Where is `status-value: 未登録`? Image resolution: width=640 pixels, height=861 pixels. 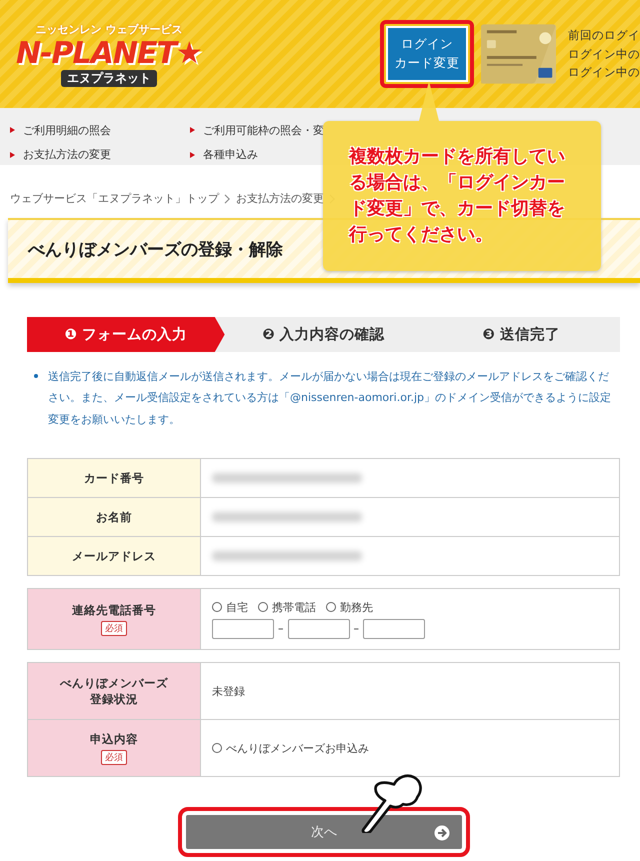
status-value: 未登録 is located at coordinates (228, 691).